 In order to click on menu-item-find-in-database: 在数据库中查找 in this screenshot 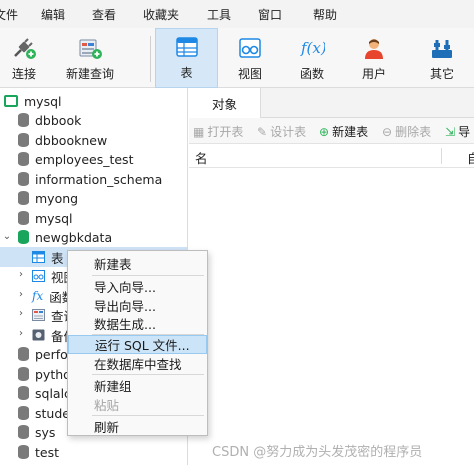, I will do `click(137, 363)`.